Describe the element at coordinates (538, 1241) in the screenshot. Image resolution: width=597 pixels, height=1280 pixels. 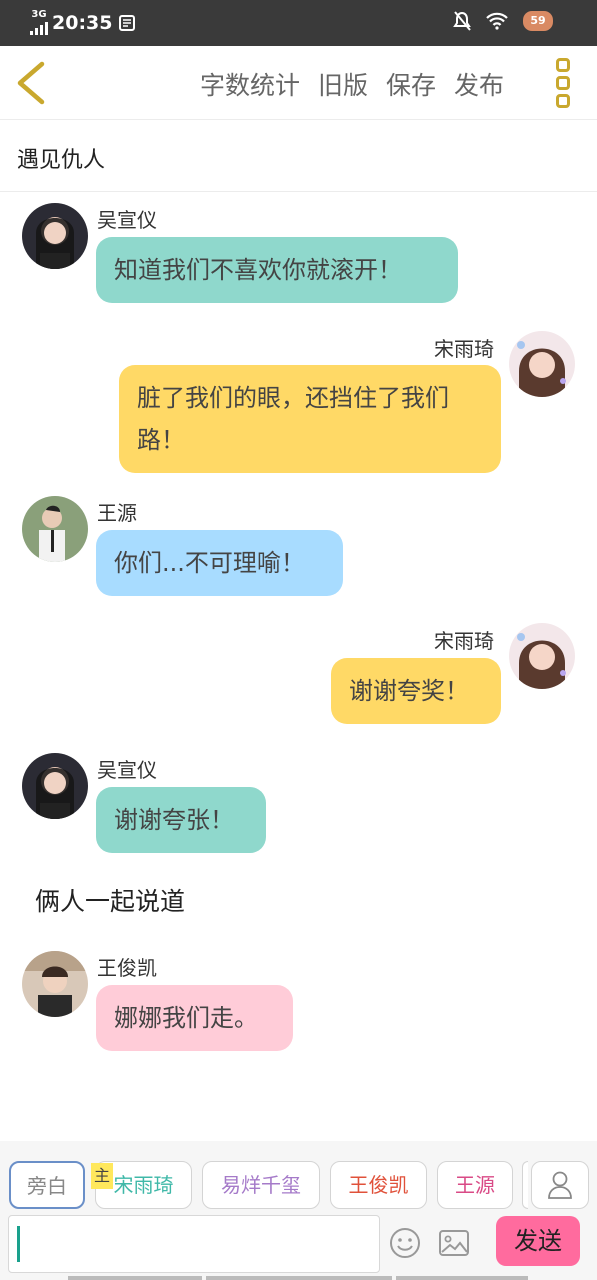
I see `send-button: 发送` at that location.